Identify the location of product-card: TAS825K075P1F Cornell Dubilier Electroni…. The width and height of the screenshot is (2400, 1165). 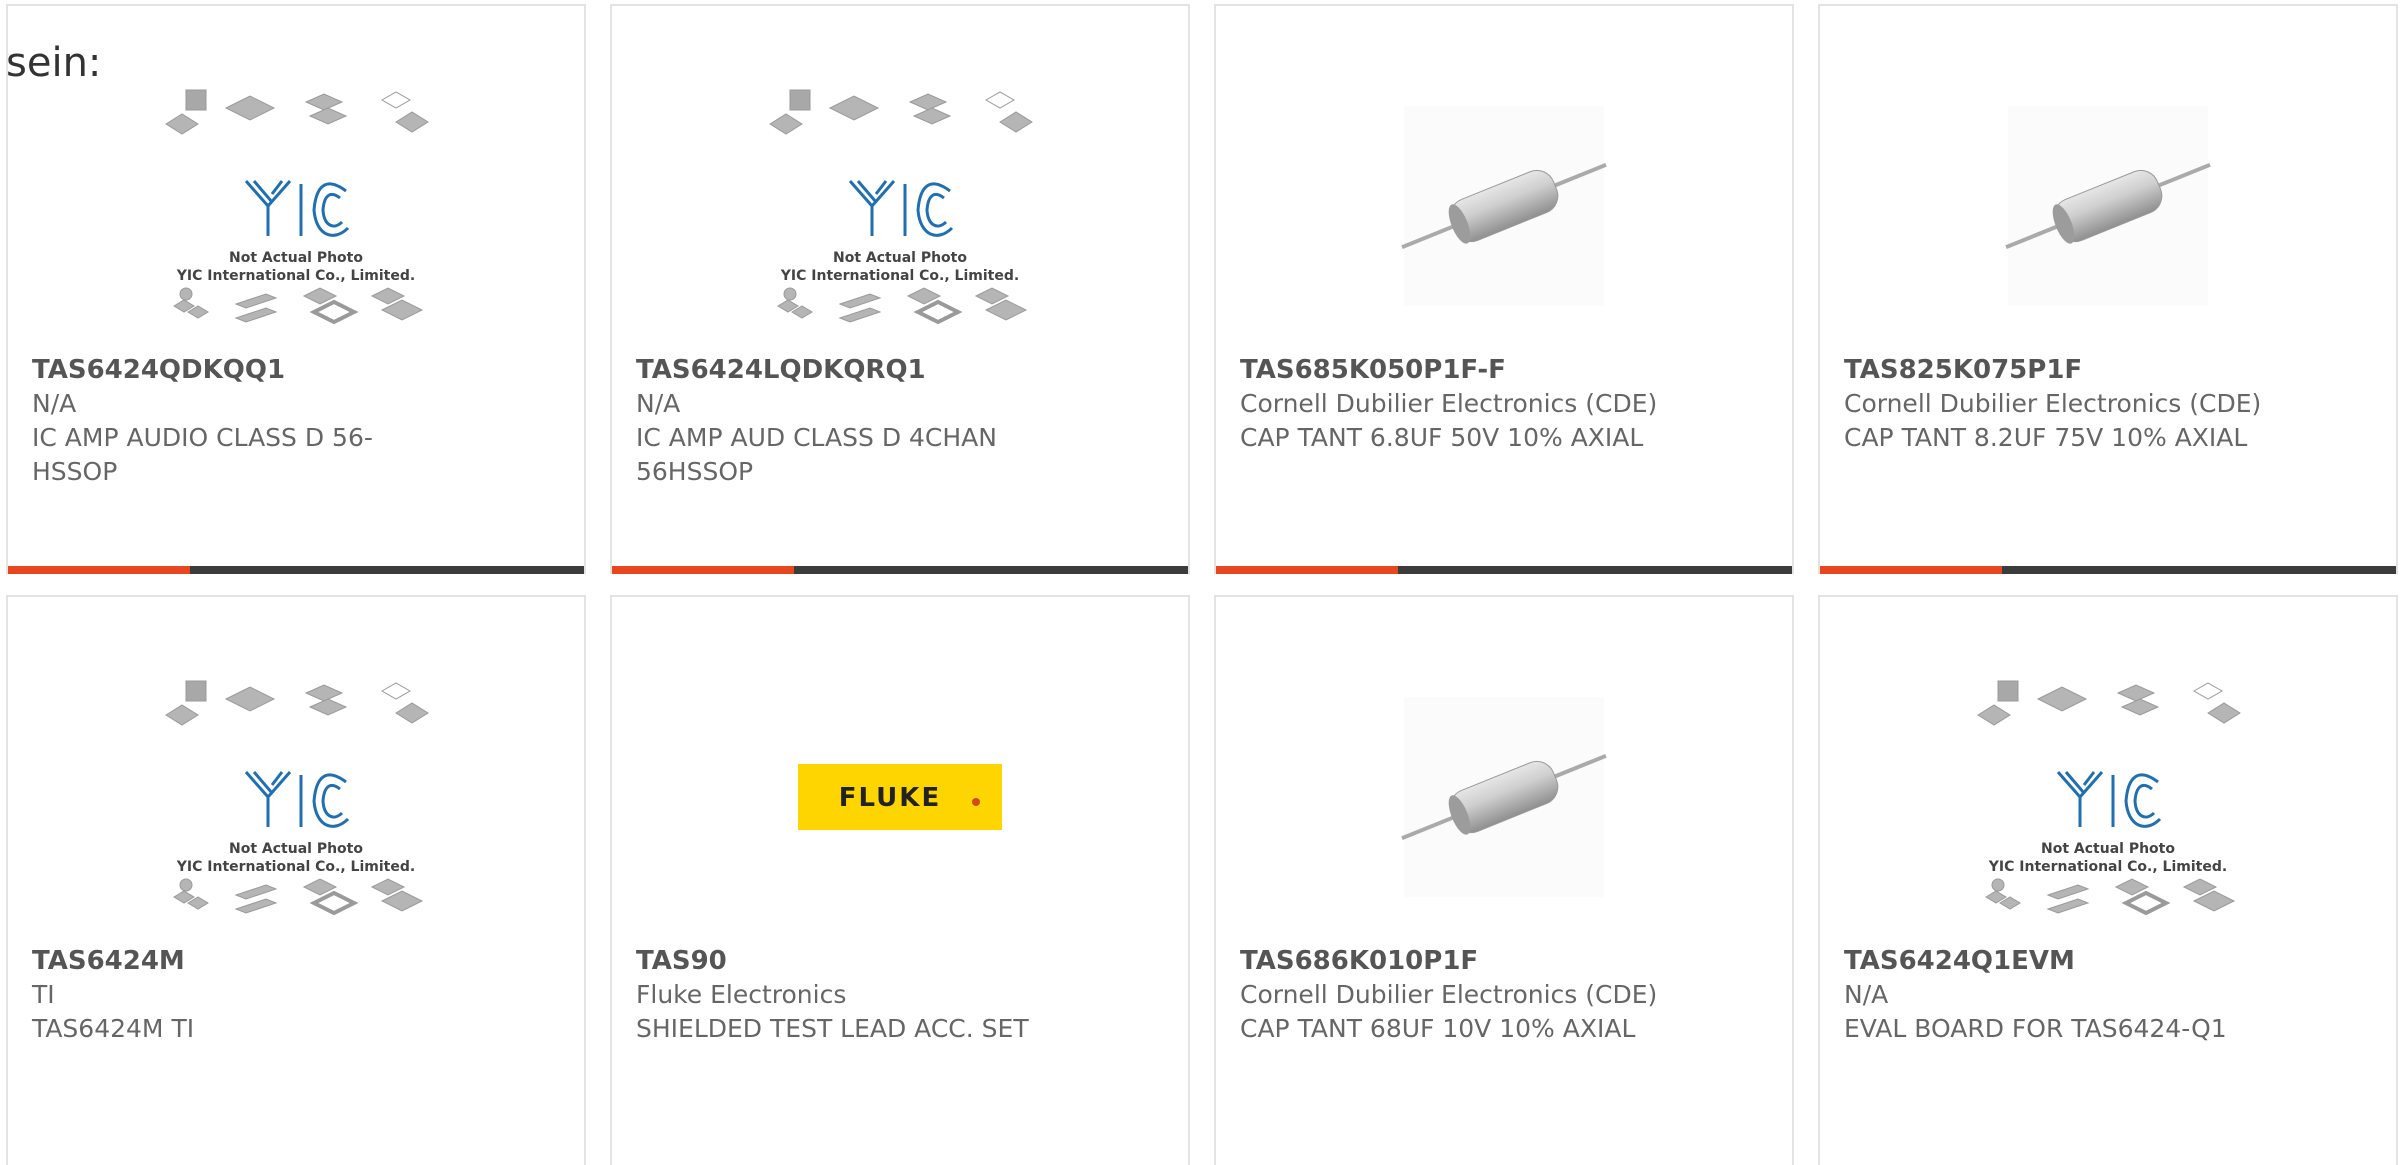
(2108, 289).